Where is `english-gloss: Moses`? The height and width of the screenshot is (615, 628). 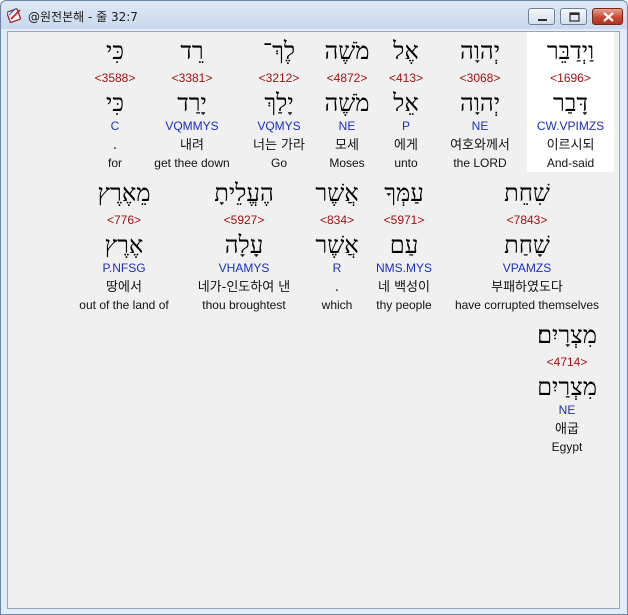 english-gloss: Moses is located at coordinates (347, 163).